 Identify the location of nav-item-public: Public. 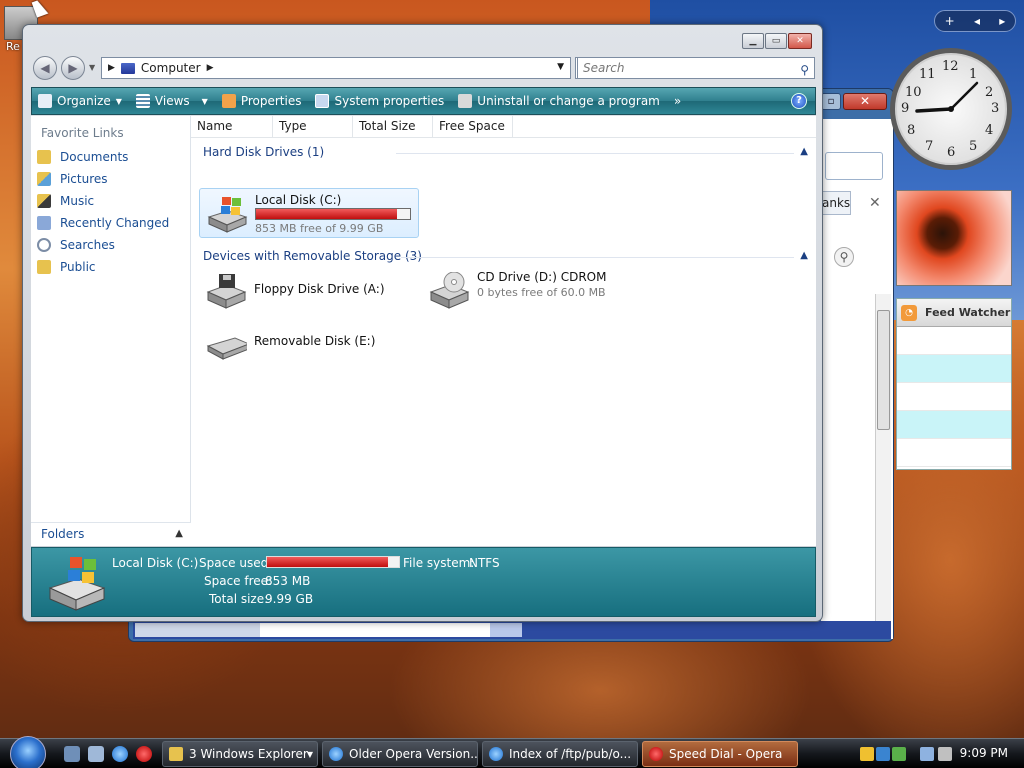
(110, 267).